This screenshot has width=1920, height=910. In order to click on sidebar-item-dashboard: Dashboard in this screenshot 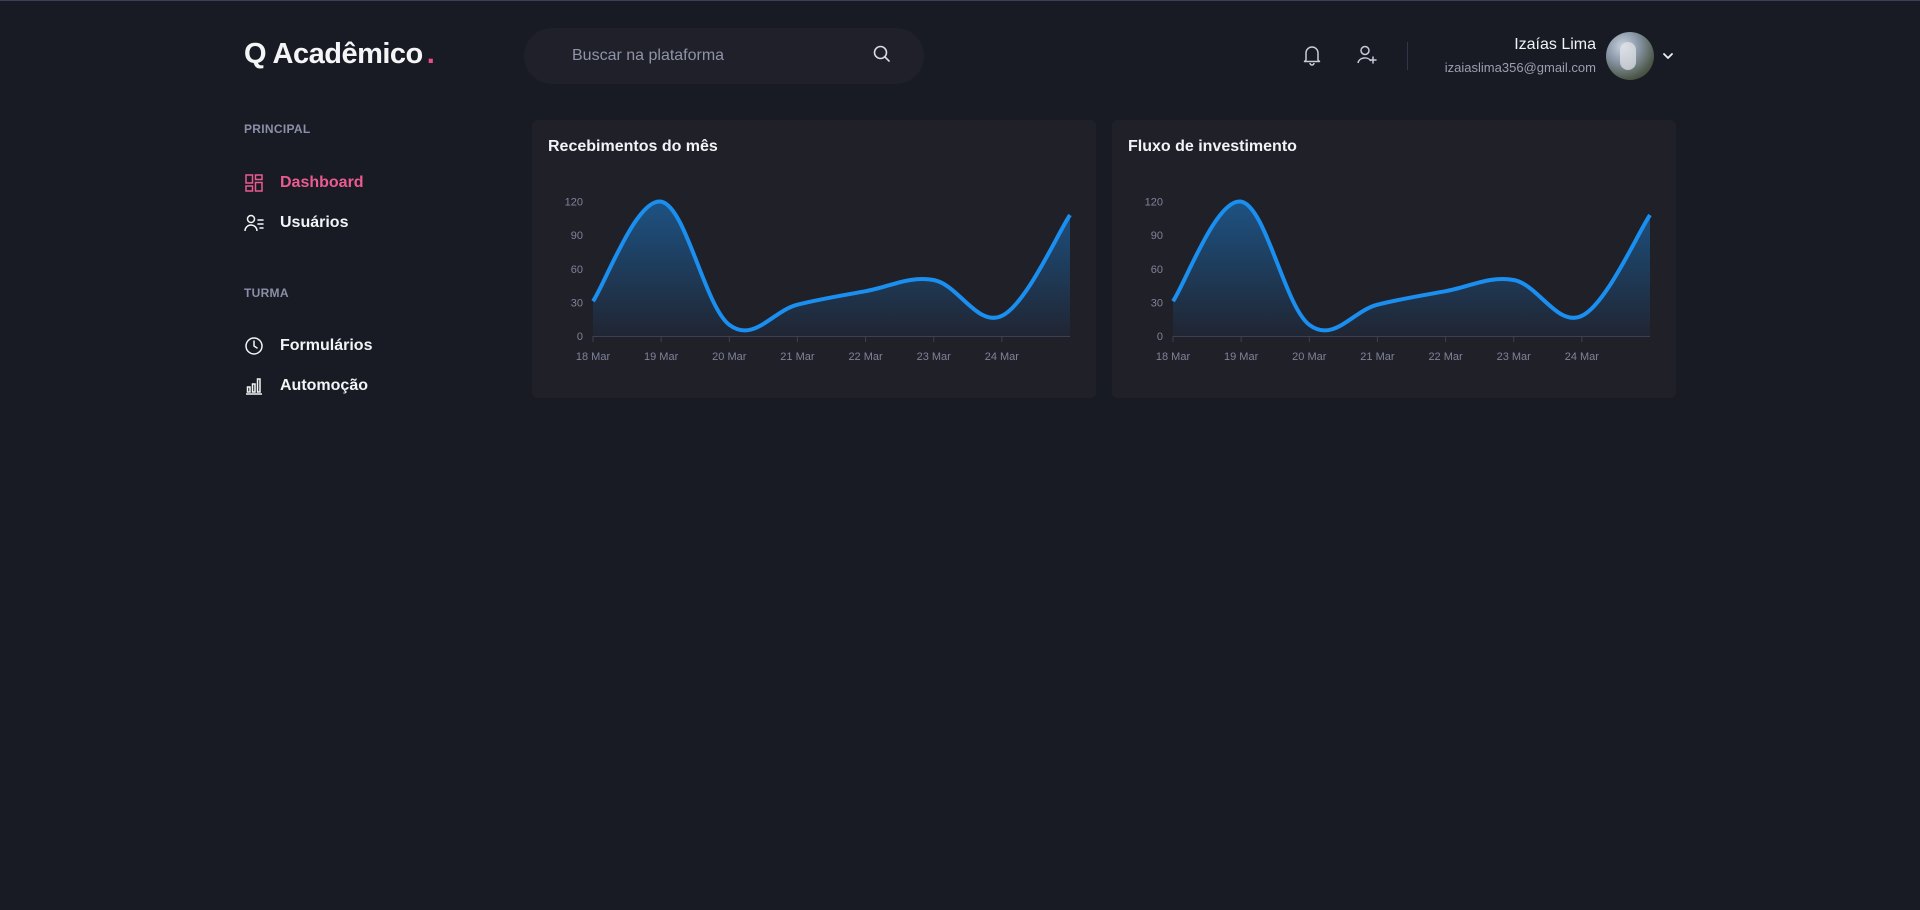, I will do `click(304, 183)`.